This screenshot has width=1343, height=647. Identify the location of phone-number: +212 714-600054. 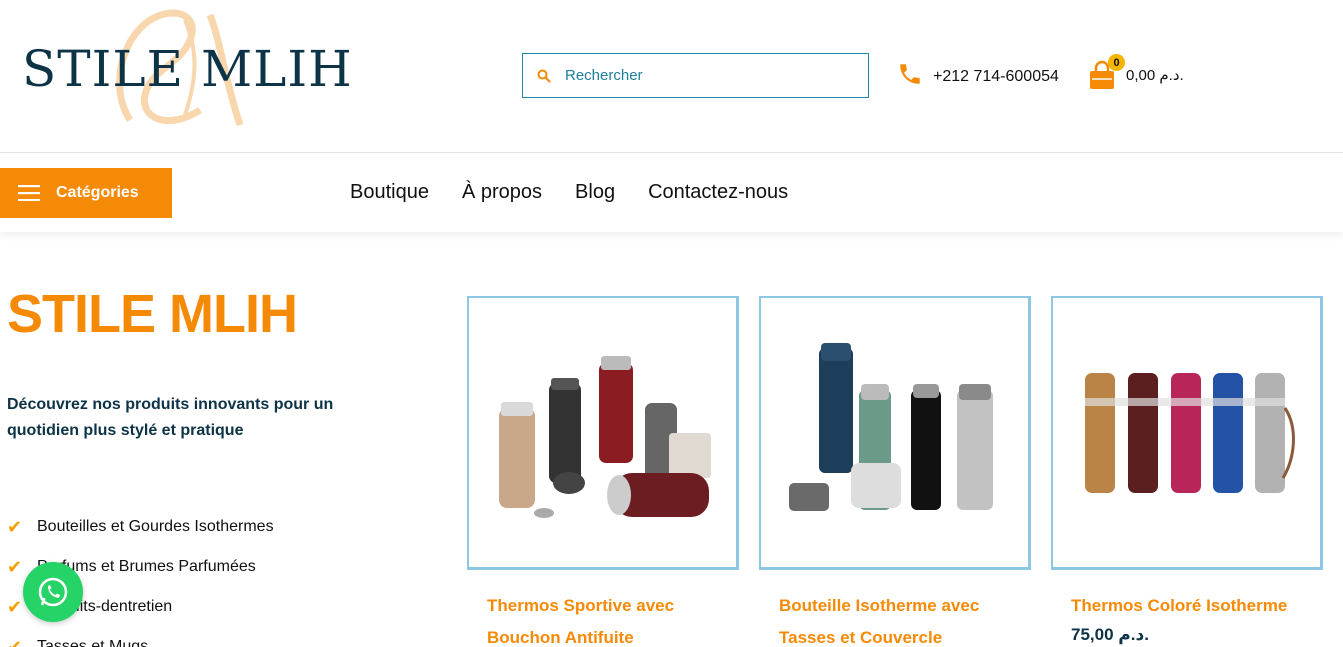
(996, 77).